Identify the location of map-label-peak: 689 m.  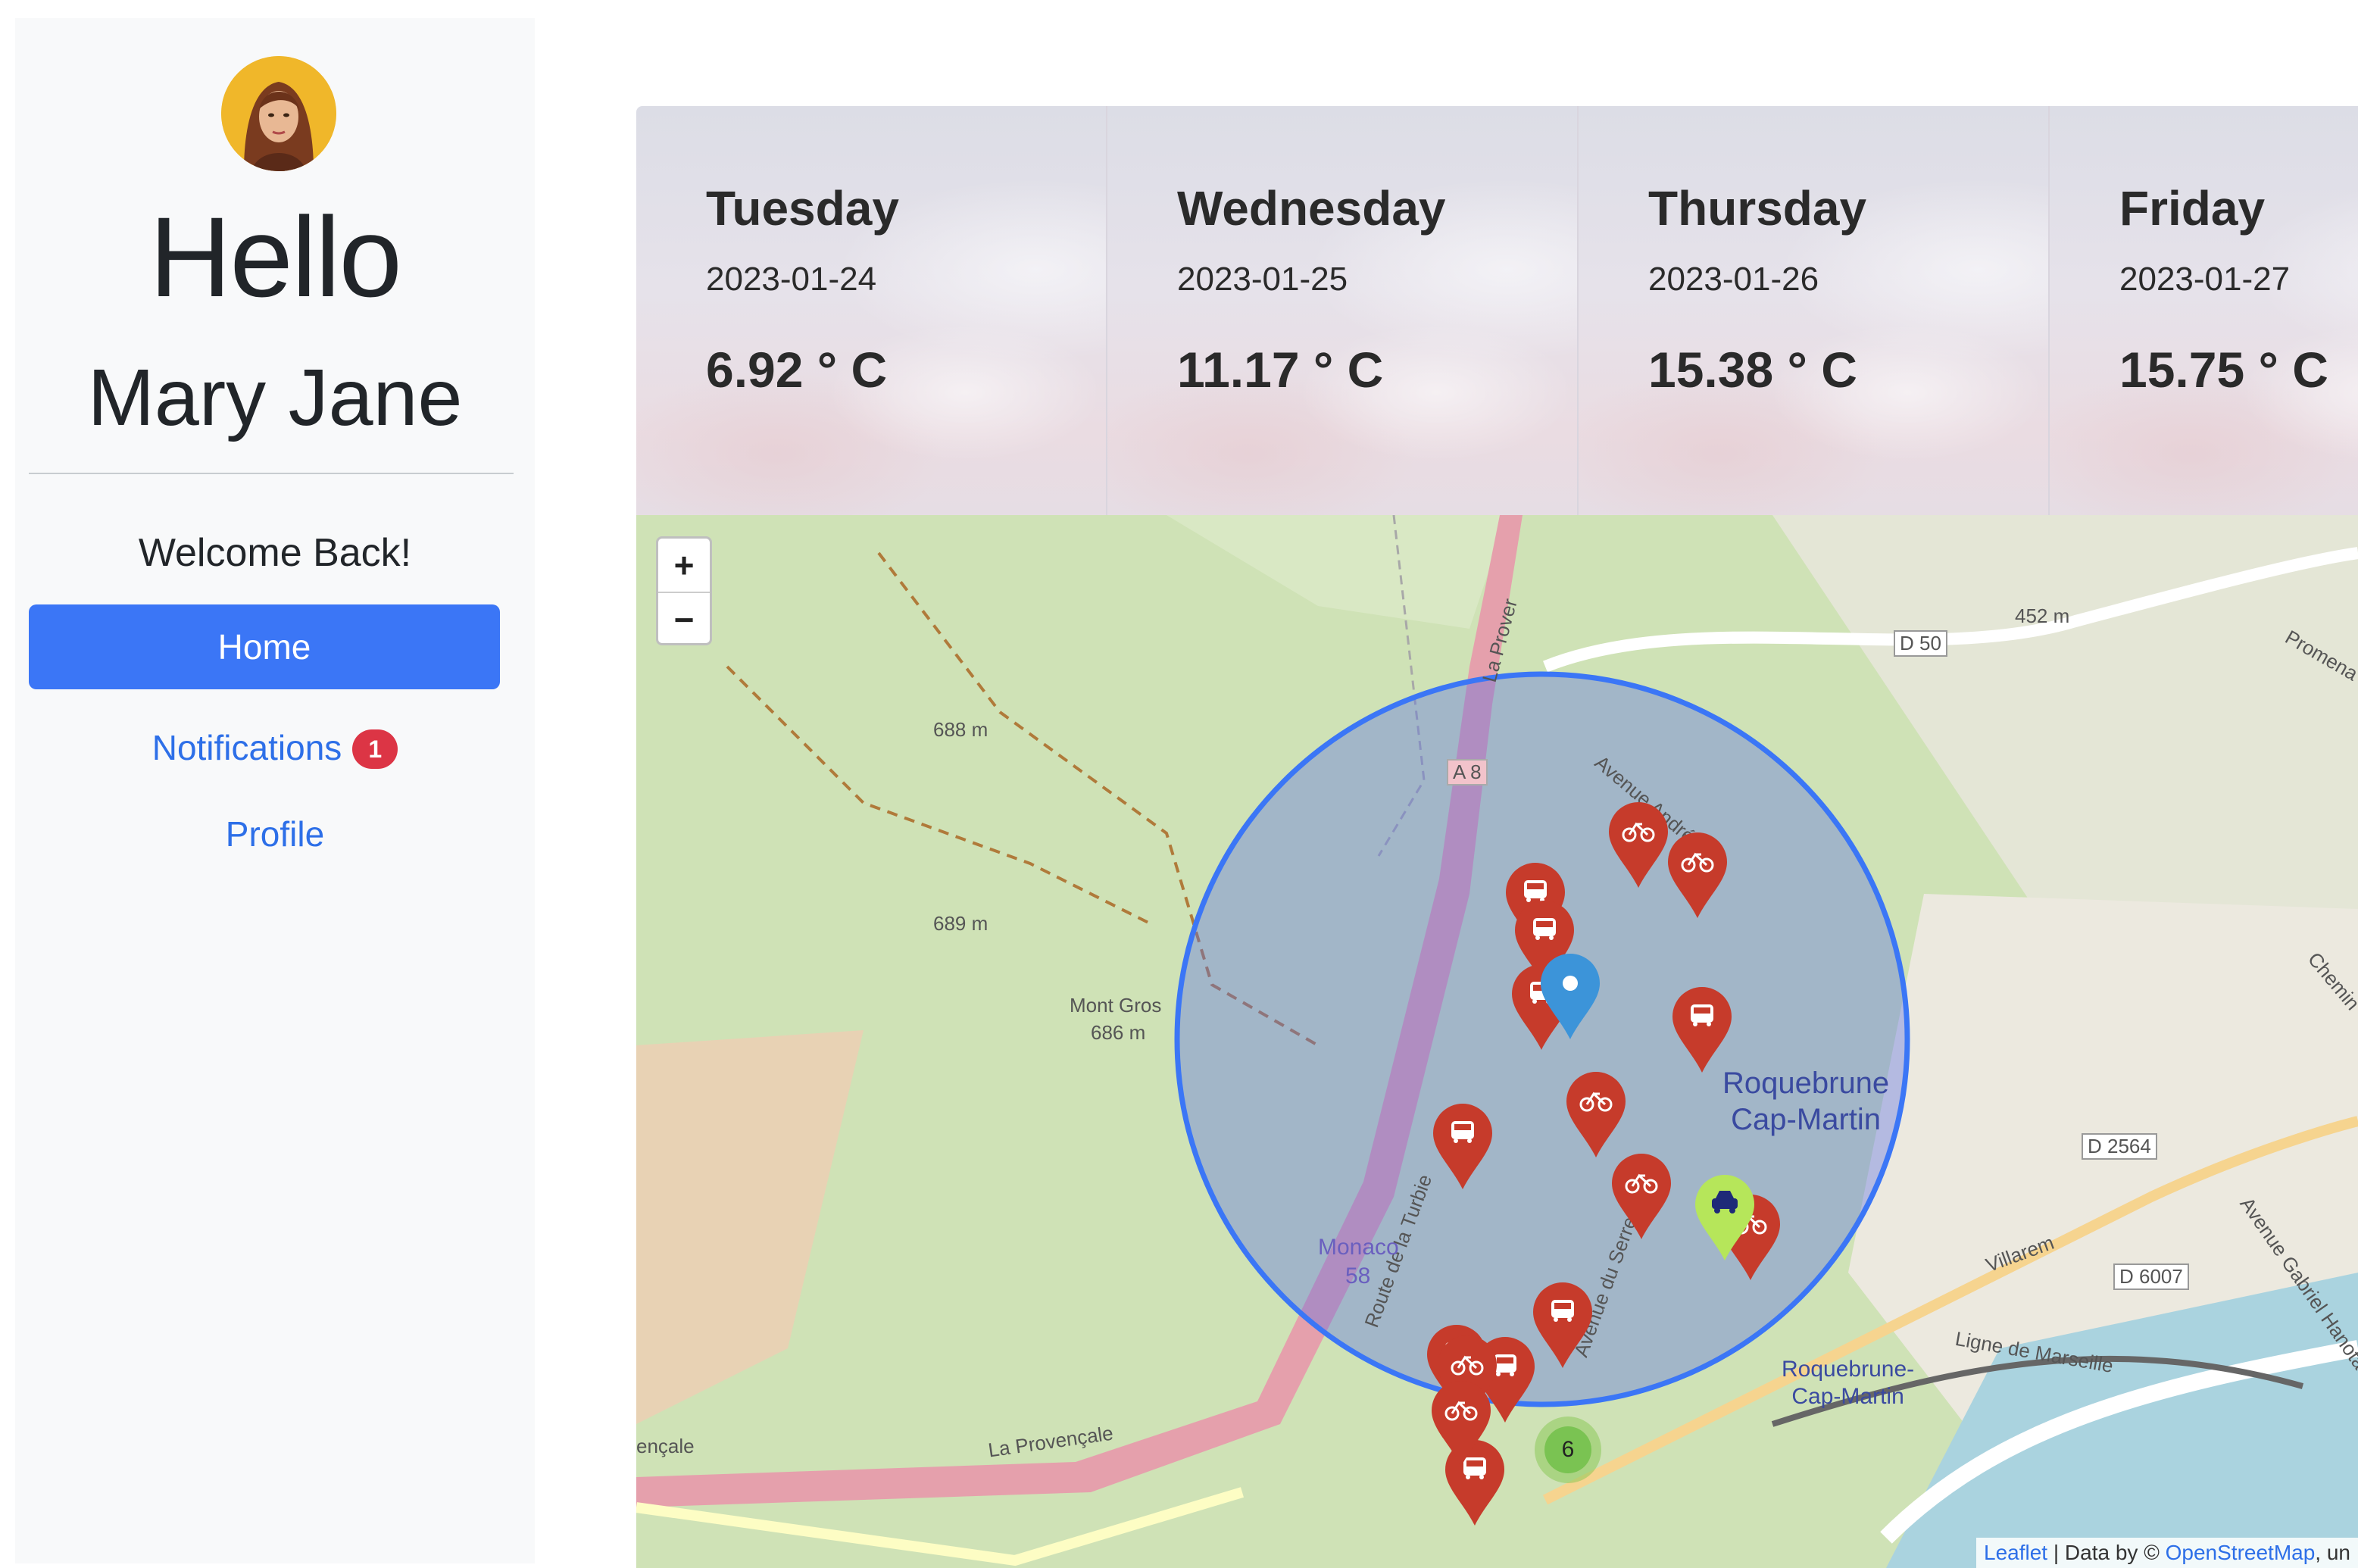
(960, 924).